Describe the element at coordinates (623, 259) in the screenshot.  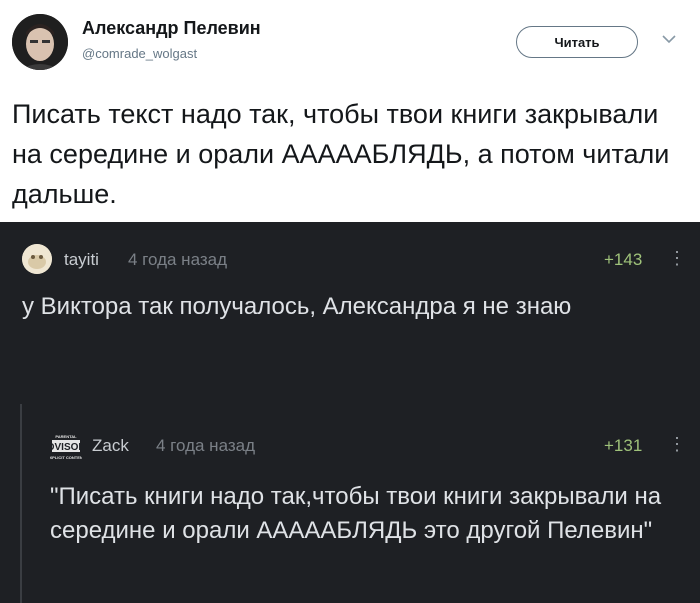
I see `comment-score: +143` at that location.